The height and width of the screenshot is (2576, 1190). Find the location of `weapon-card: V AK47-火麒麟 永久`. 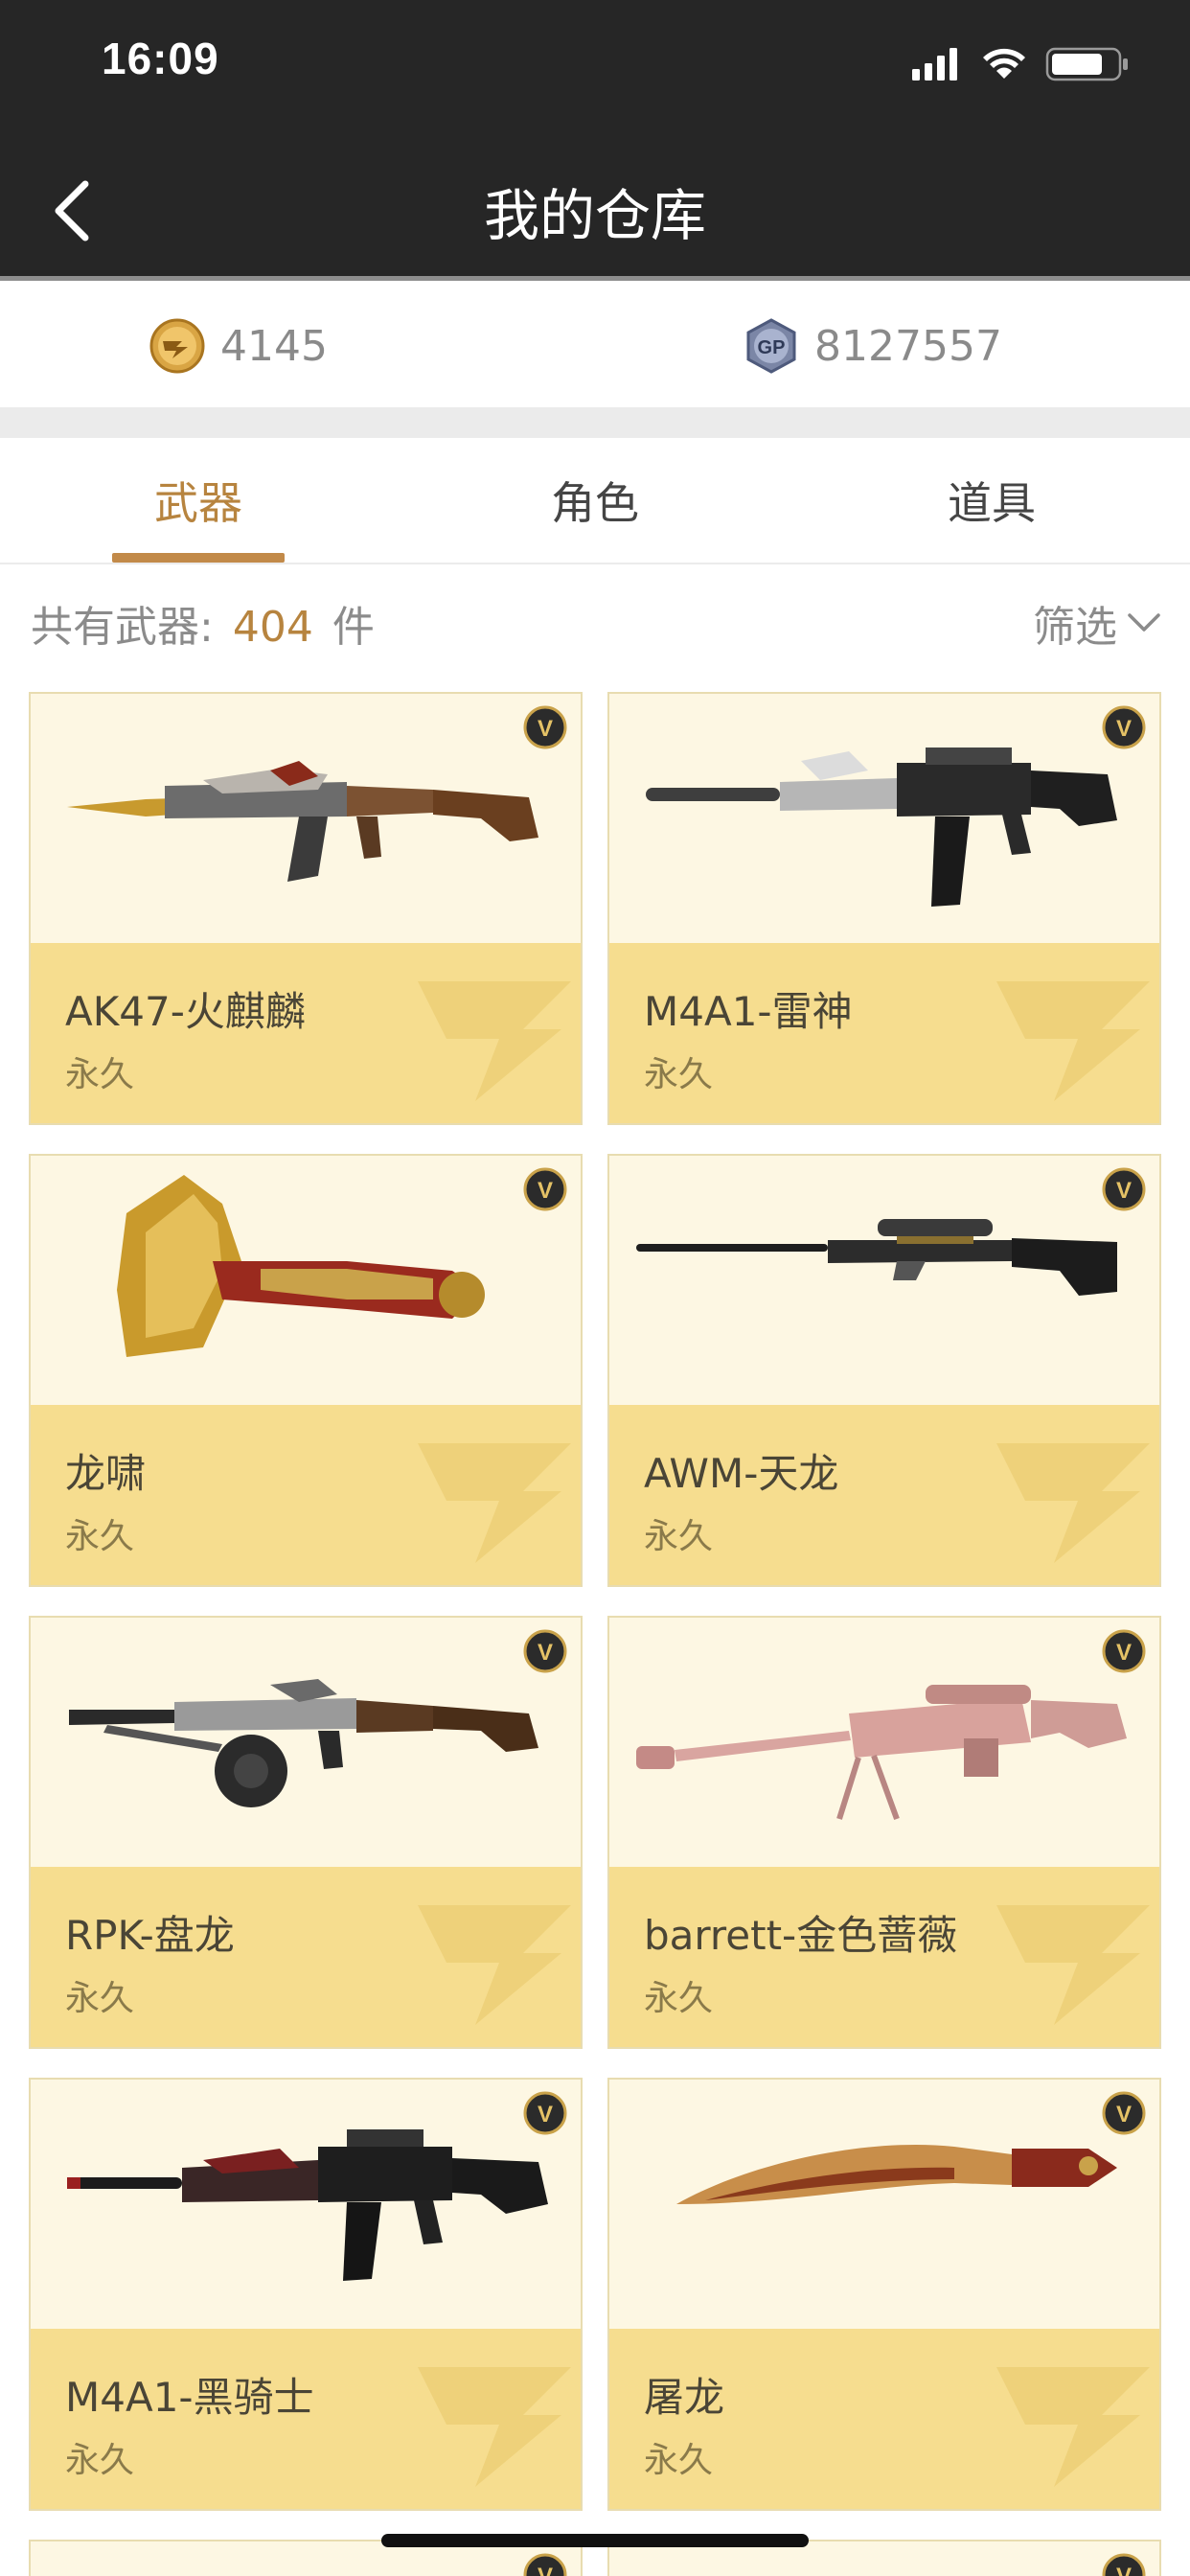

weapon-card: V AK47-火麒麟 永久 is located at coordinates (306, 908).